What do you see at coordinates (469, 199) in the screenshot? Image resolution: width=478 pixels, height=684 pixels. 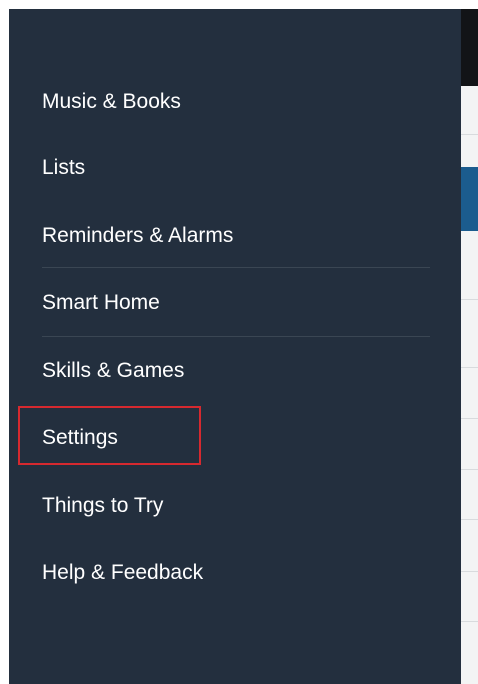 I see `background-accent-panel` at bounding box center [469, 199].